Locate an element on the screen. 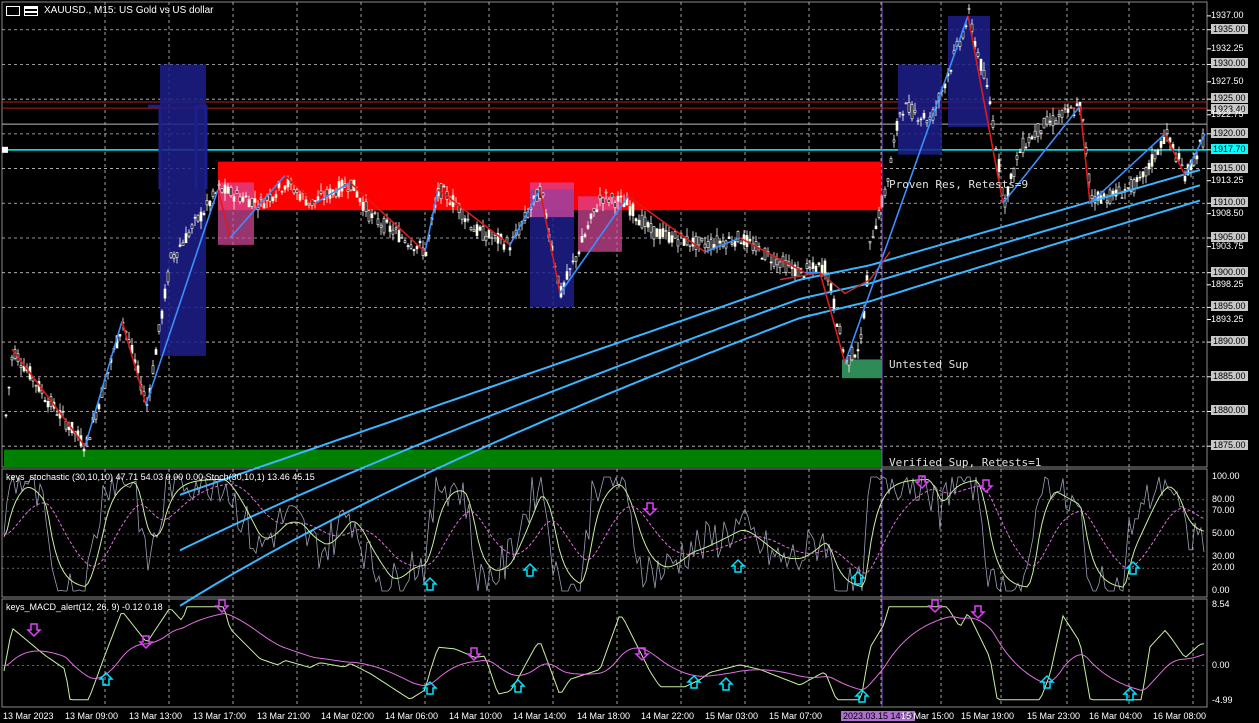  price-label: 1930.00 is located at coordinates (1229, 63).